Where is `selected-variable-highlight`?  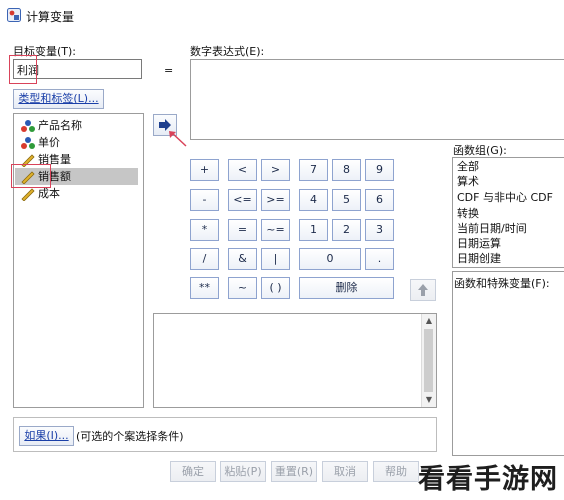 selected-variable-highlight is located at coordinates (31, 176).